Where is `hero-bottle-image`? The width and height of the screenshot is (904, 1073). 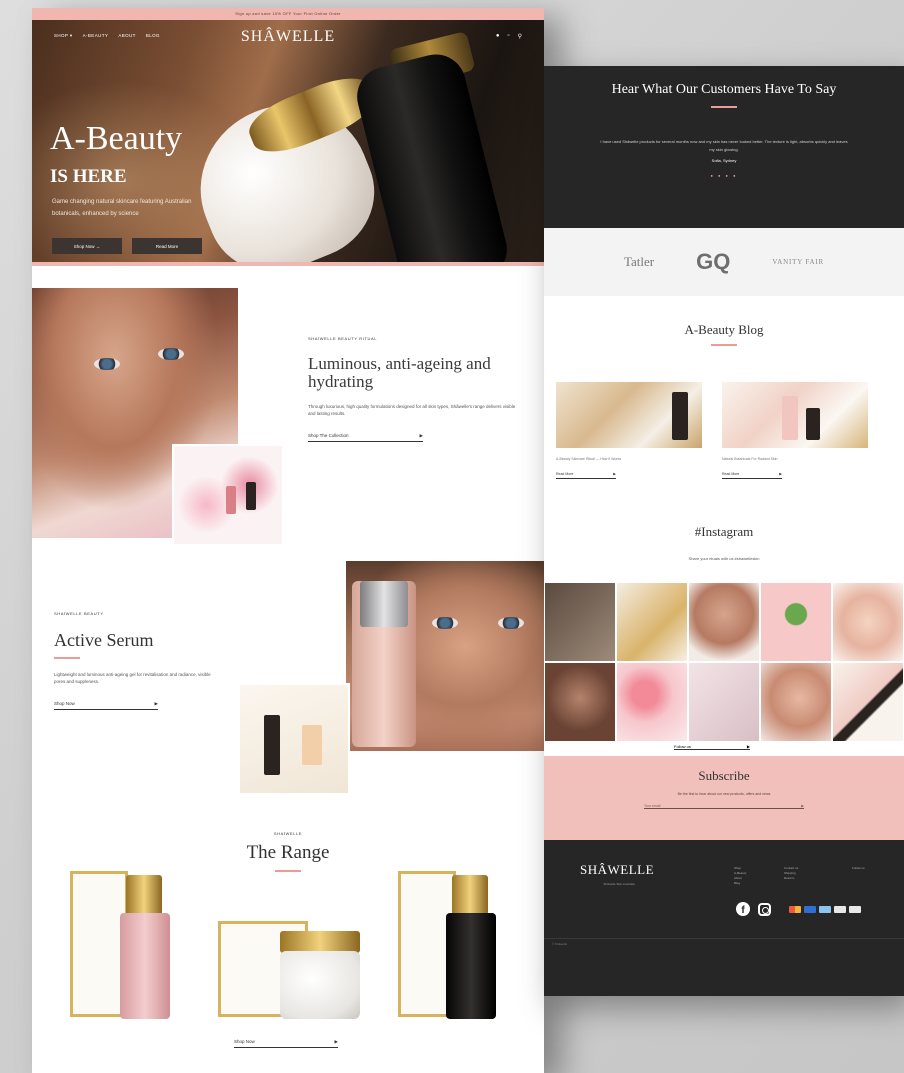 hero-bottle-image is located at coordinates (432, 155).